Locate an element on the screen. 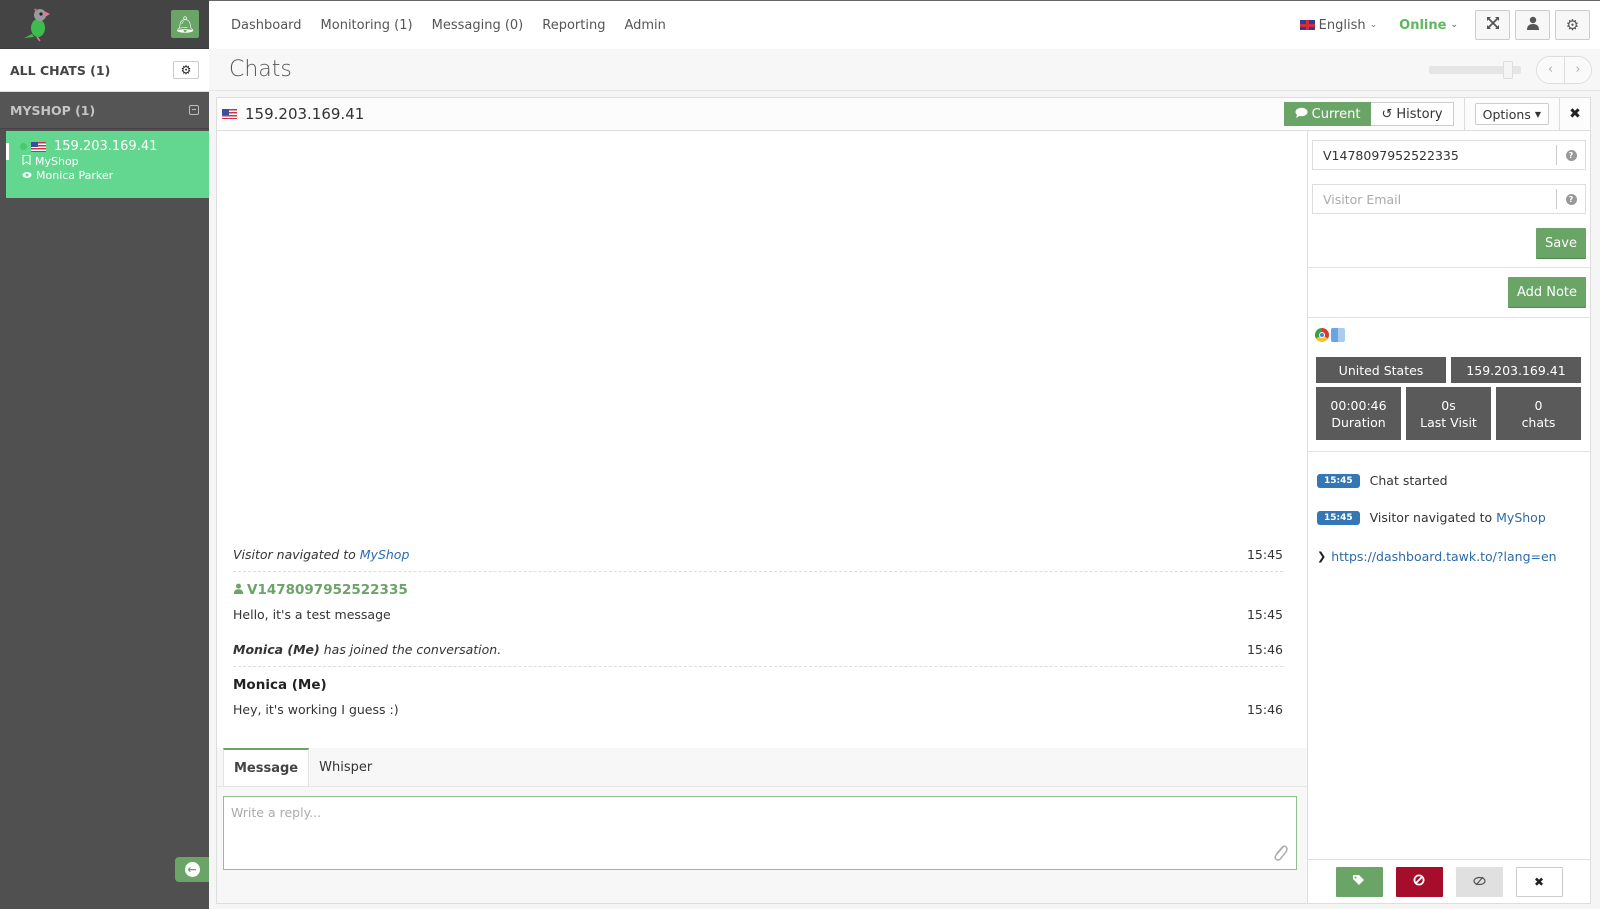 This screenshot has height=909, width=1600. add-note-button: Add Note is located at coordinates (1547, 292).